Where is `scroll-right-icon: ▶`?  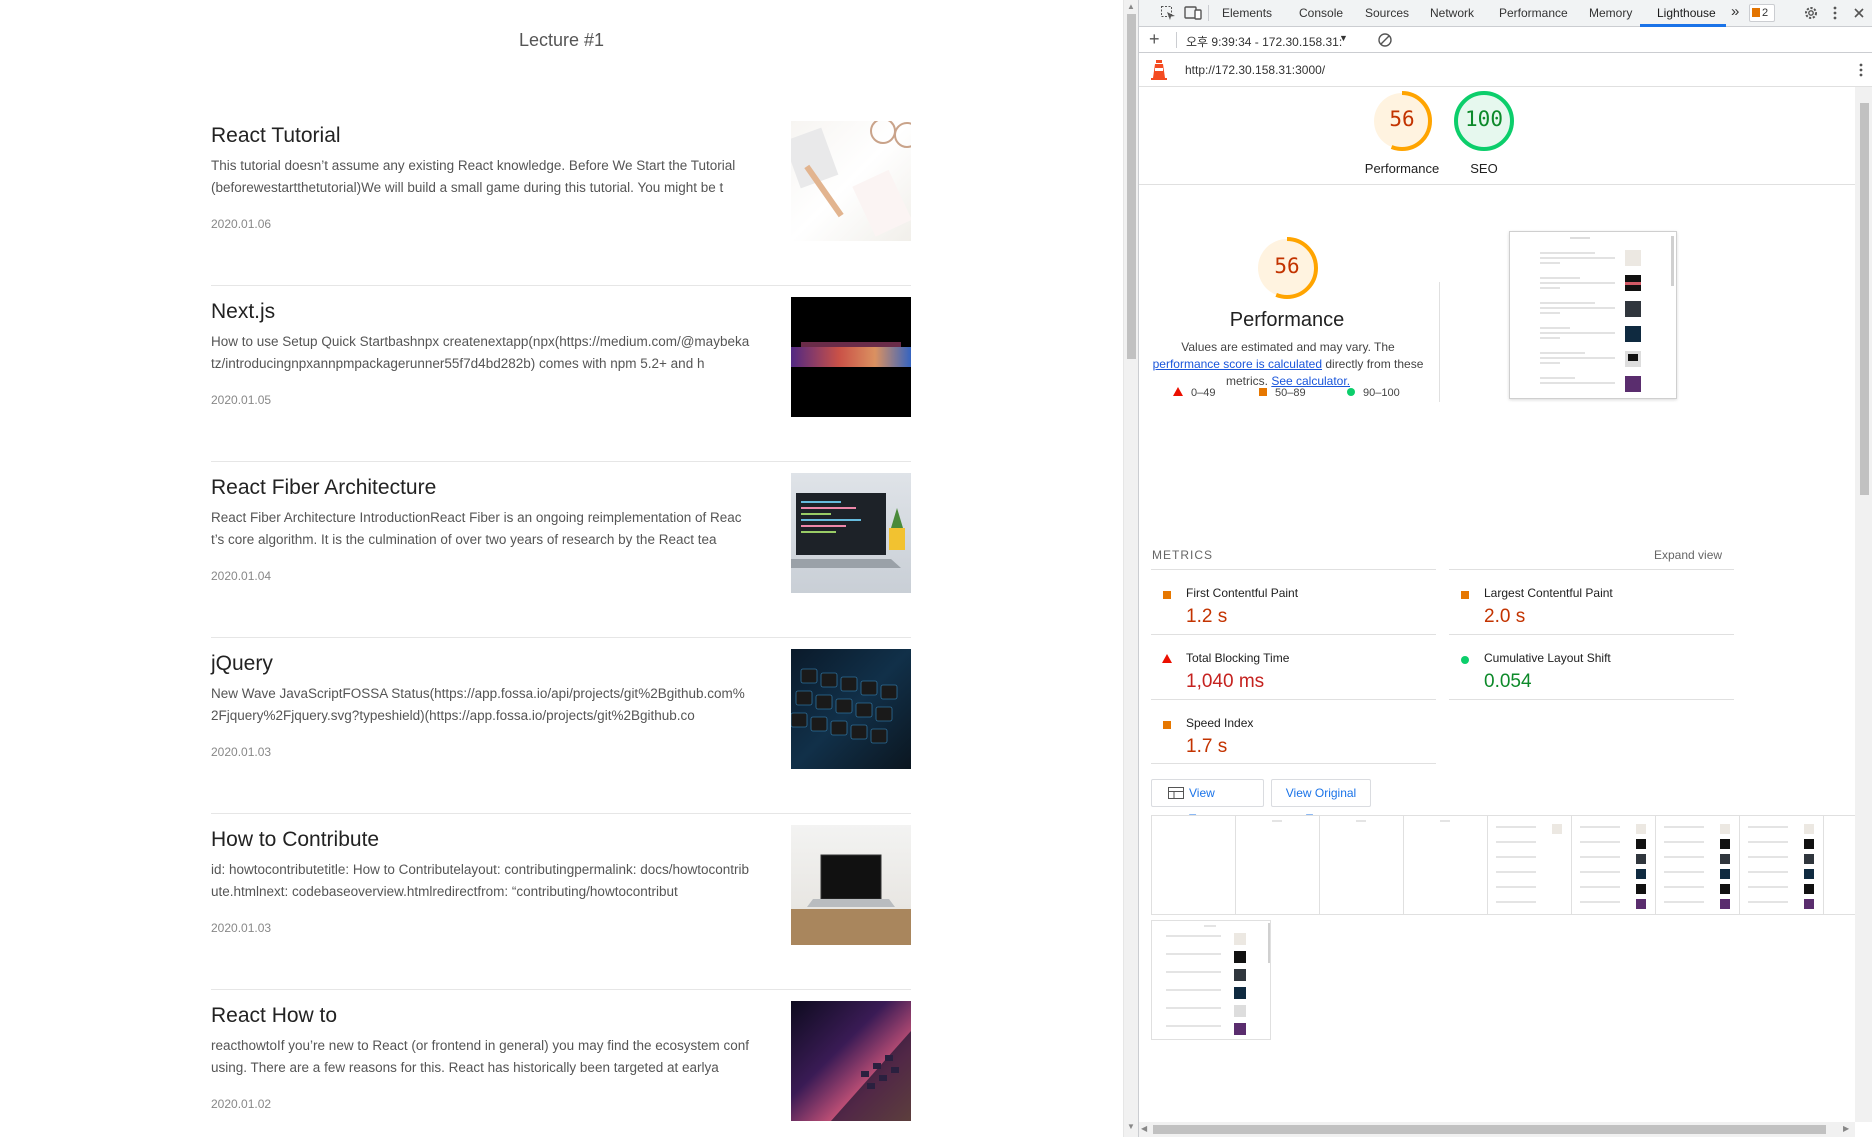 scroll-right-icon: ▶ is located at coordinates (1846, 1128).